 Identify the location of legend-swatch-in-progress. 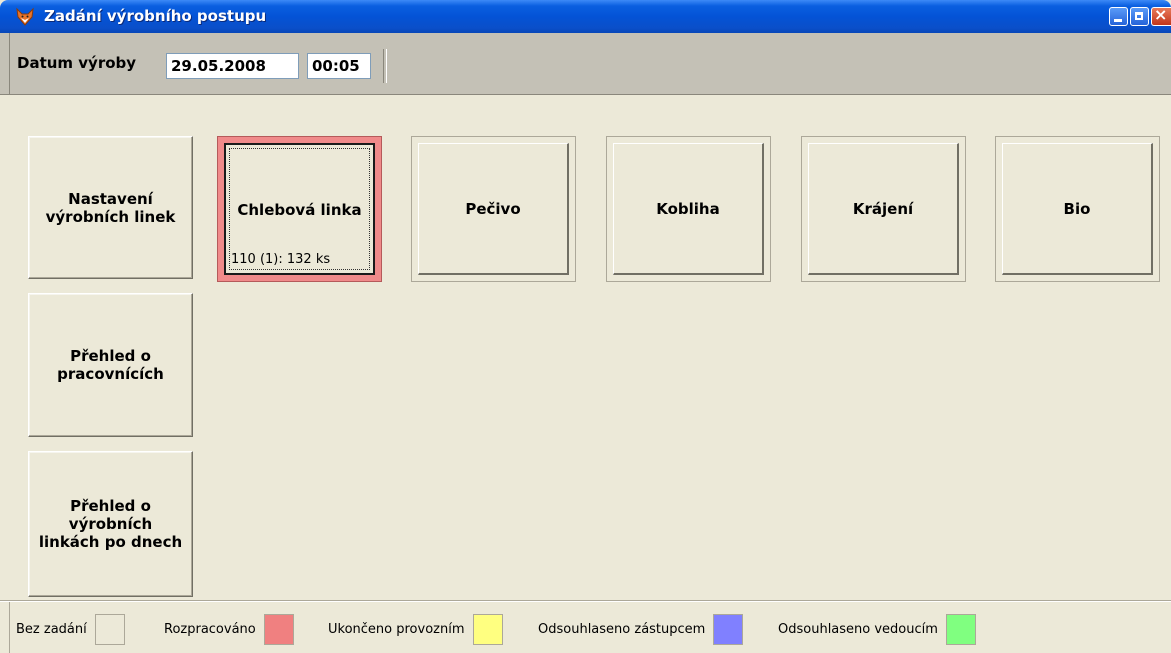
(278, 629).